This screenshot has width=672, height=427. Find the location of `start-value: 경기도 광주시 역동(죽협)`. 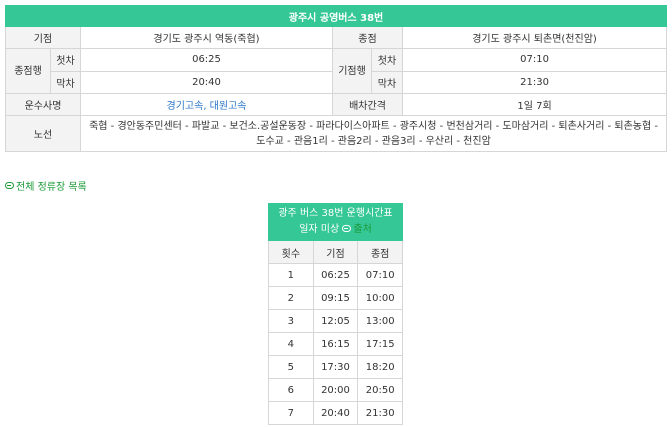

start-value: 경기도 광주시 역동(죽협) is located at coordinates (206, 37).